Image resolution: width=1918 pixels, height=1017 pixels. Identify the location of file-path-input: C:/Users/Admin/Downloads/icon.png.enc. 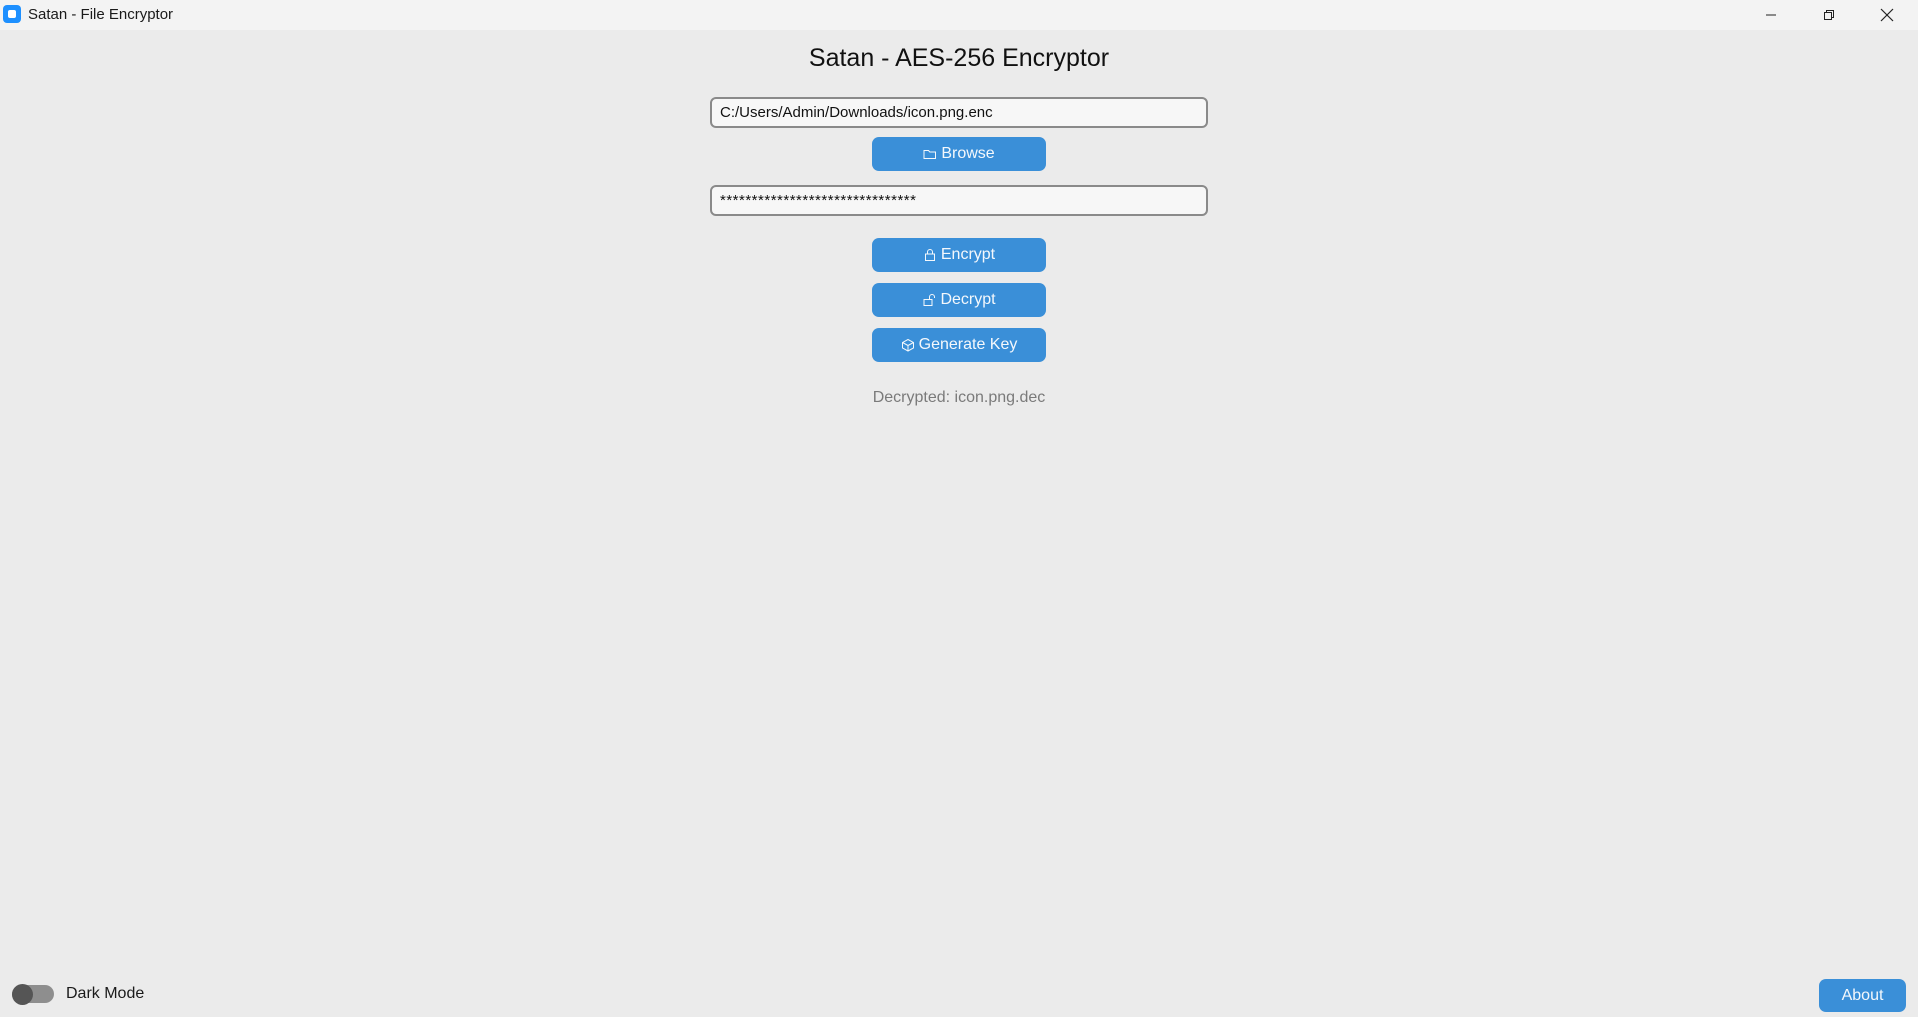
(959, 112).